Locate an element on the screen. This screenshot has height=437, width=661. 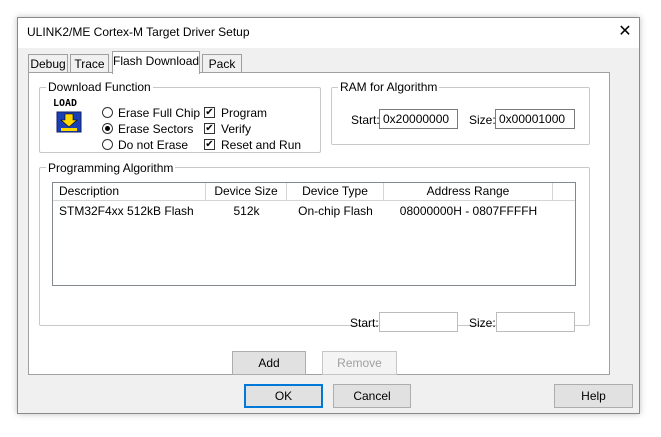
add-button: Add is located at coordinates (269, 363).